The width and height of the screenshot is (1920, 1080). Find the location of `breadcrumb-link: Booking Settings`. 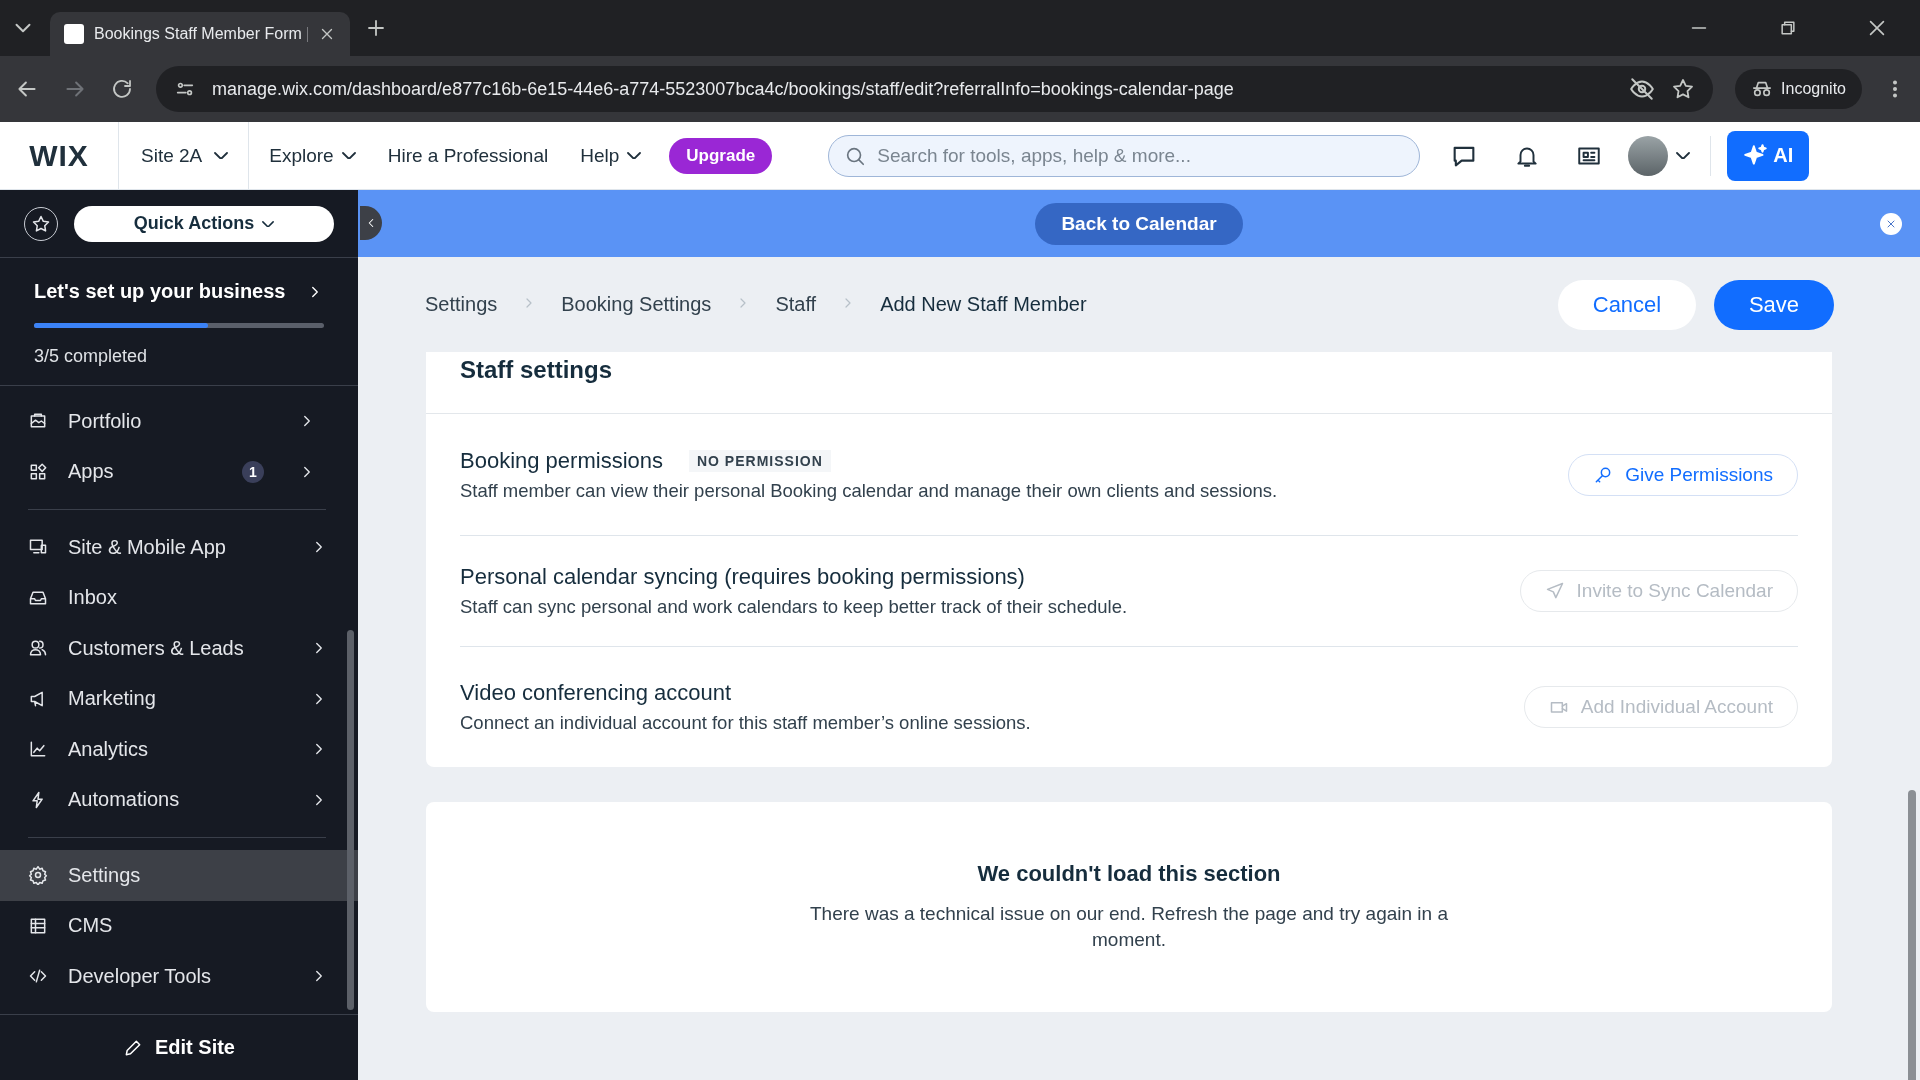

breadcrumb-link: Booking Settings is located at coordinates (636, 304).